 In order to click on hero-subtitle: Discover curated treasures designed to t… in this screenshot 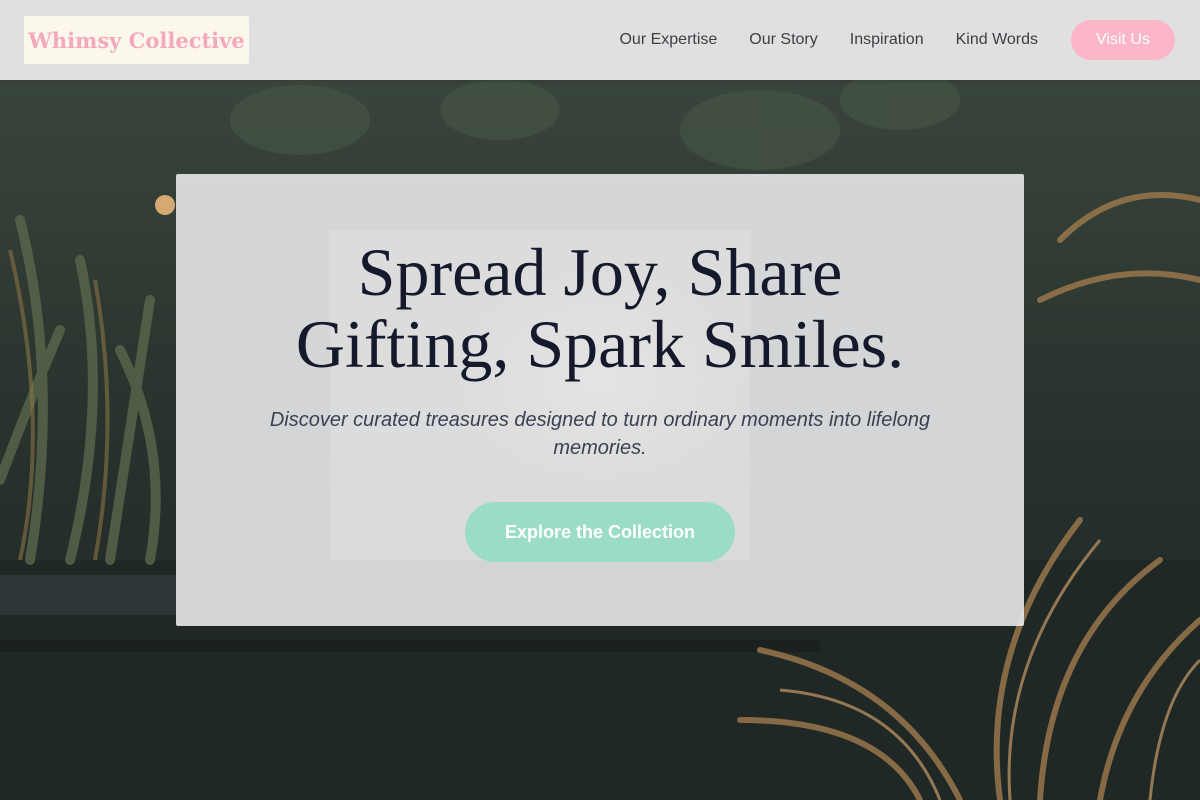, I will do `click(600, 434)`.